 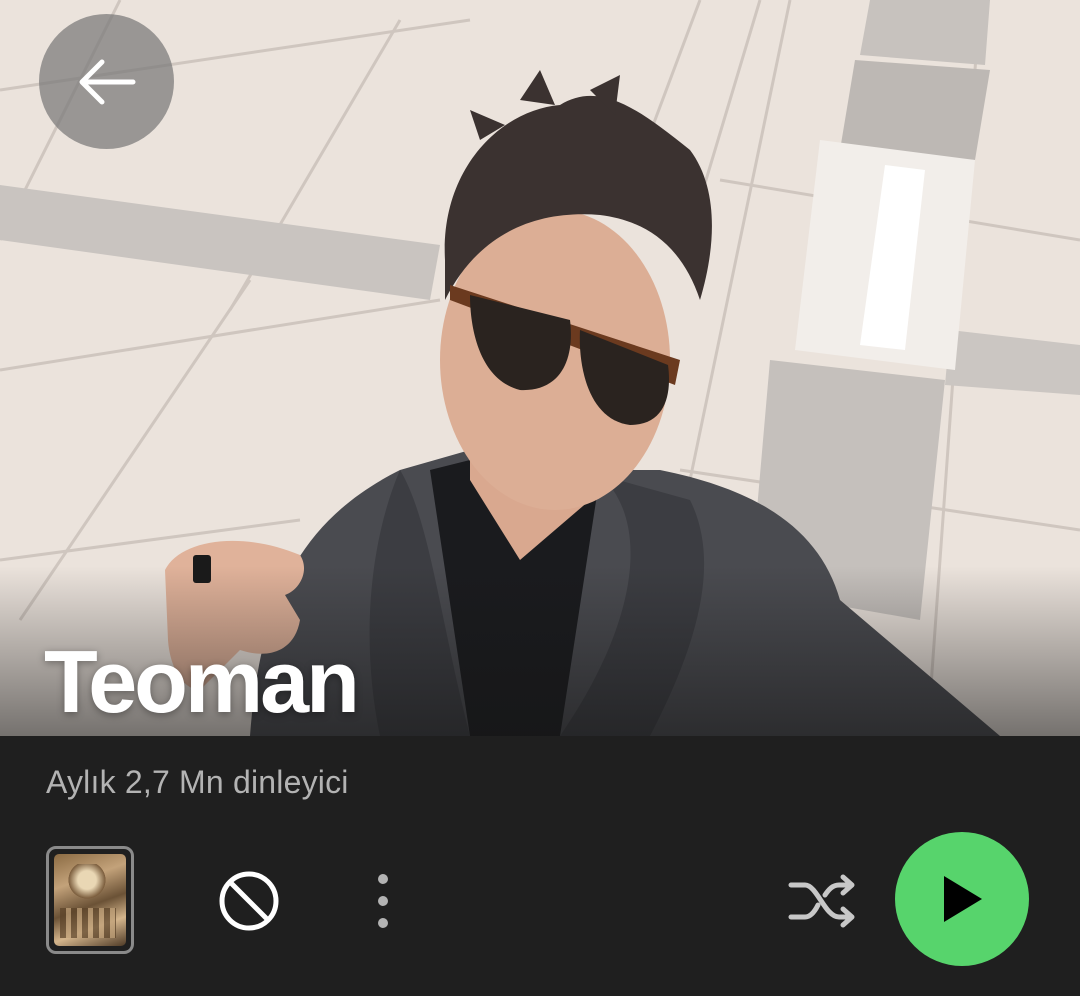 I want to click on artist-pick-thumbnail, so click(x=90, y=900).